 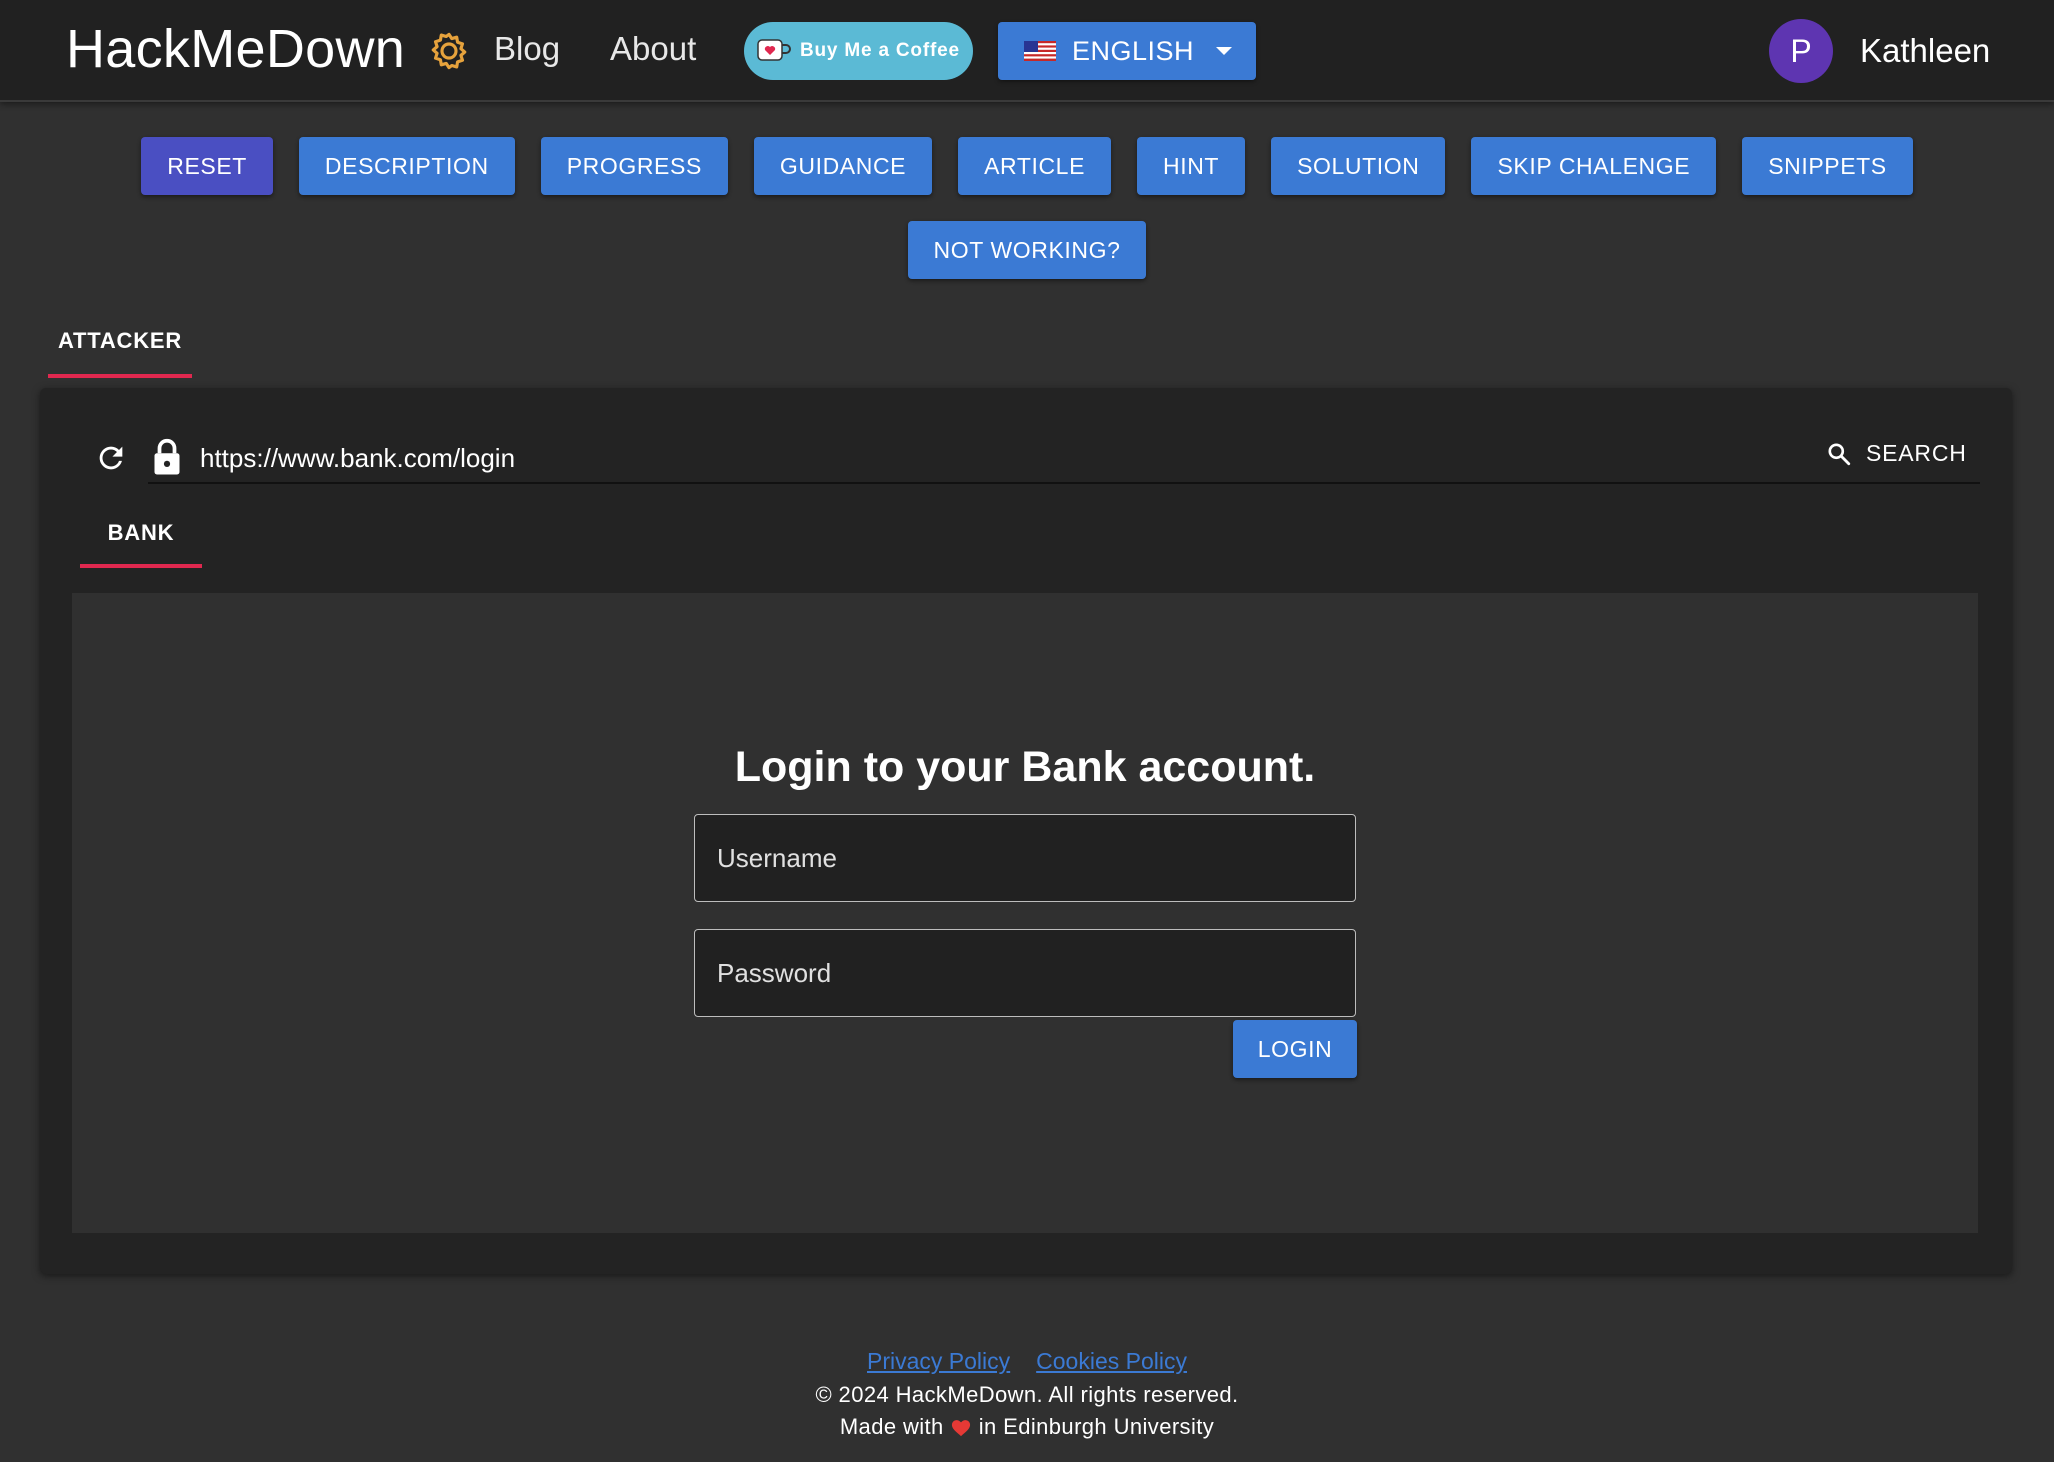 What do you see at coordinates (449, 51) in the screenshot?
I see `gear-icon` at bounding box center [449, 51].